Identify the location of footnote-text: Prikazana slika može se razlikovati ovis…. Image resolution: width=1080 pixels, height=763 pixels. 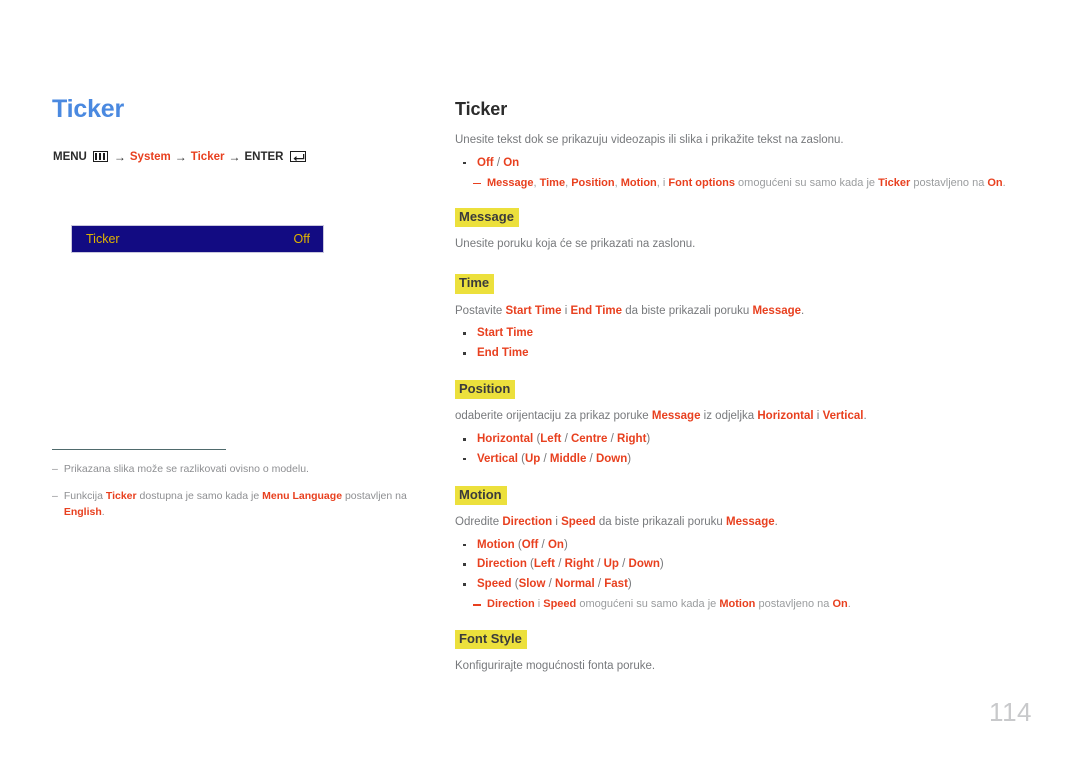
(186, 469).